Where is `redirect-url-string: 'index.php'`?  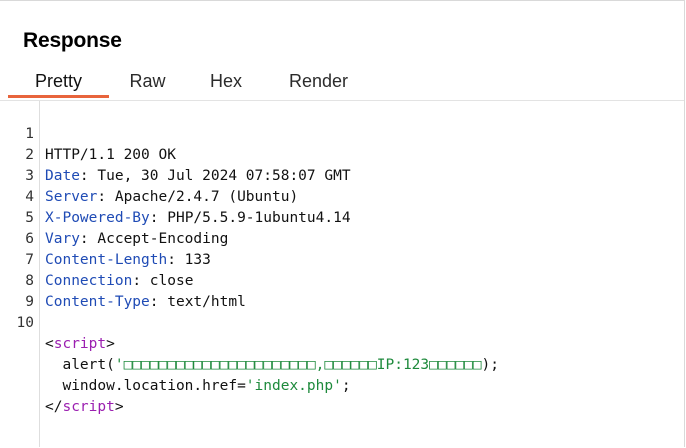
redirect-url-string: 'index.php' is located at coordinates (293, 386).